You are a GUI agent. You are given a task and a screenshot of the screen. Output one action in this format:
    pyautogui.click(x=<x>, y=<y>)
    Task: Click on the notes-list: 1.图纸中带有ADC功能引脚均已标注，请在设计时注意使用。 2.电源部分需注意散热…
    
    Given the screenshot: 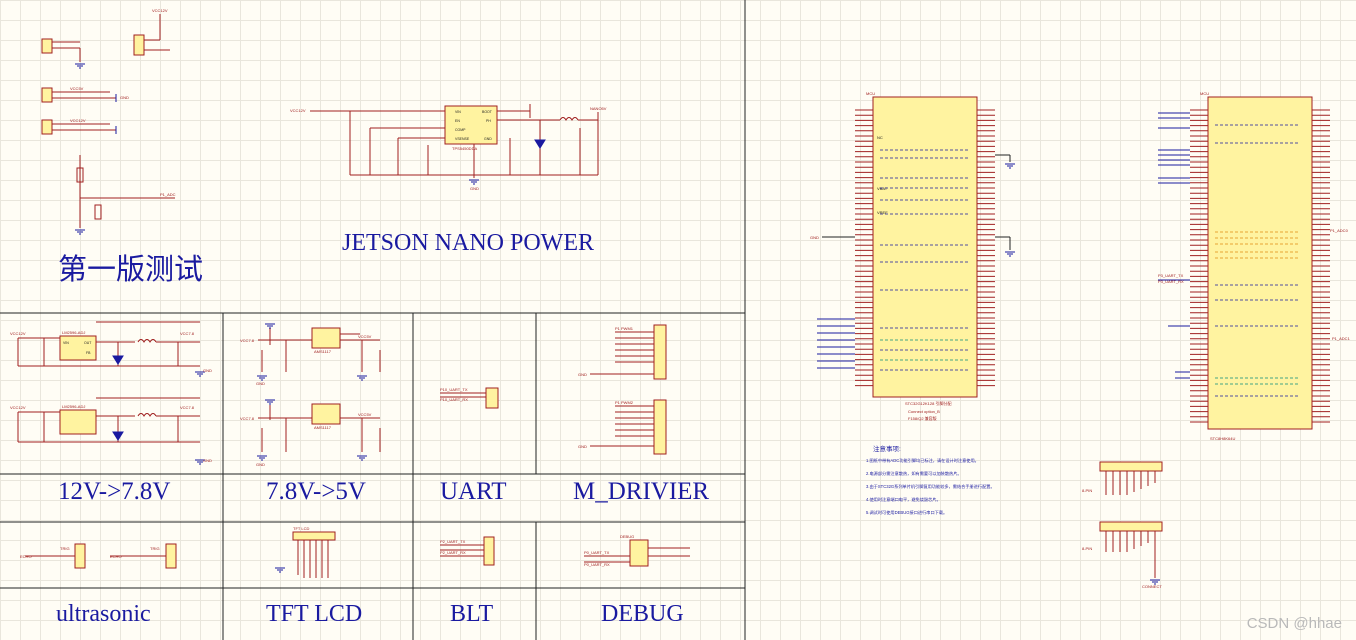 What is the action you would take?
    pyautogui.click(x=930, y=486)
    